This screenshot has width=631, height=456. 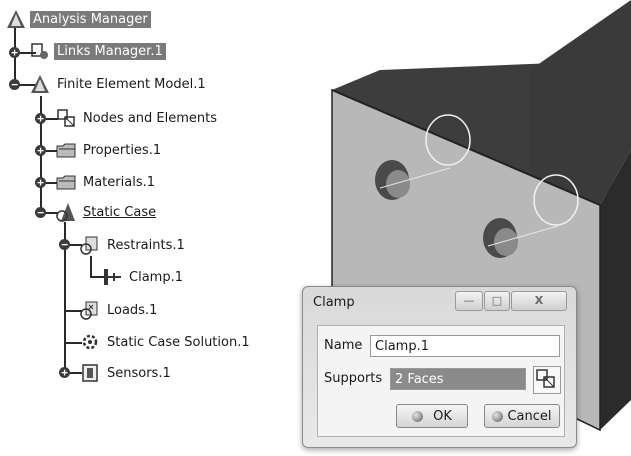 What do you see at coordinates (150, 118) in the screenshot?
I see `tree-item-label: Nodes and Elements` at bounding box center [150, 118].